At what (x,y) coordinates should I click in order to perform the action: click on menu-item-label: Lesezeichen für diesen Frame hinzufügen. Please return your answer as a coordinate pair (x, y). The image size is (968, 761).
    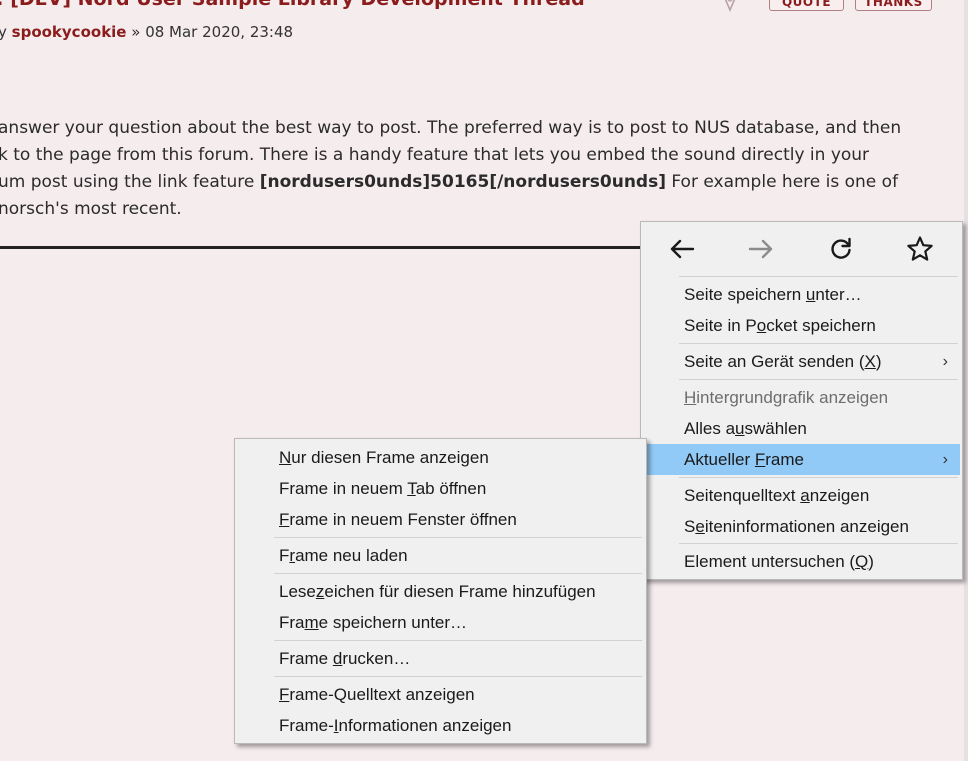
    Looking at the image, I should click on (437, 591).